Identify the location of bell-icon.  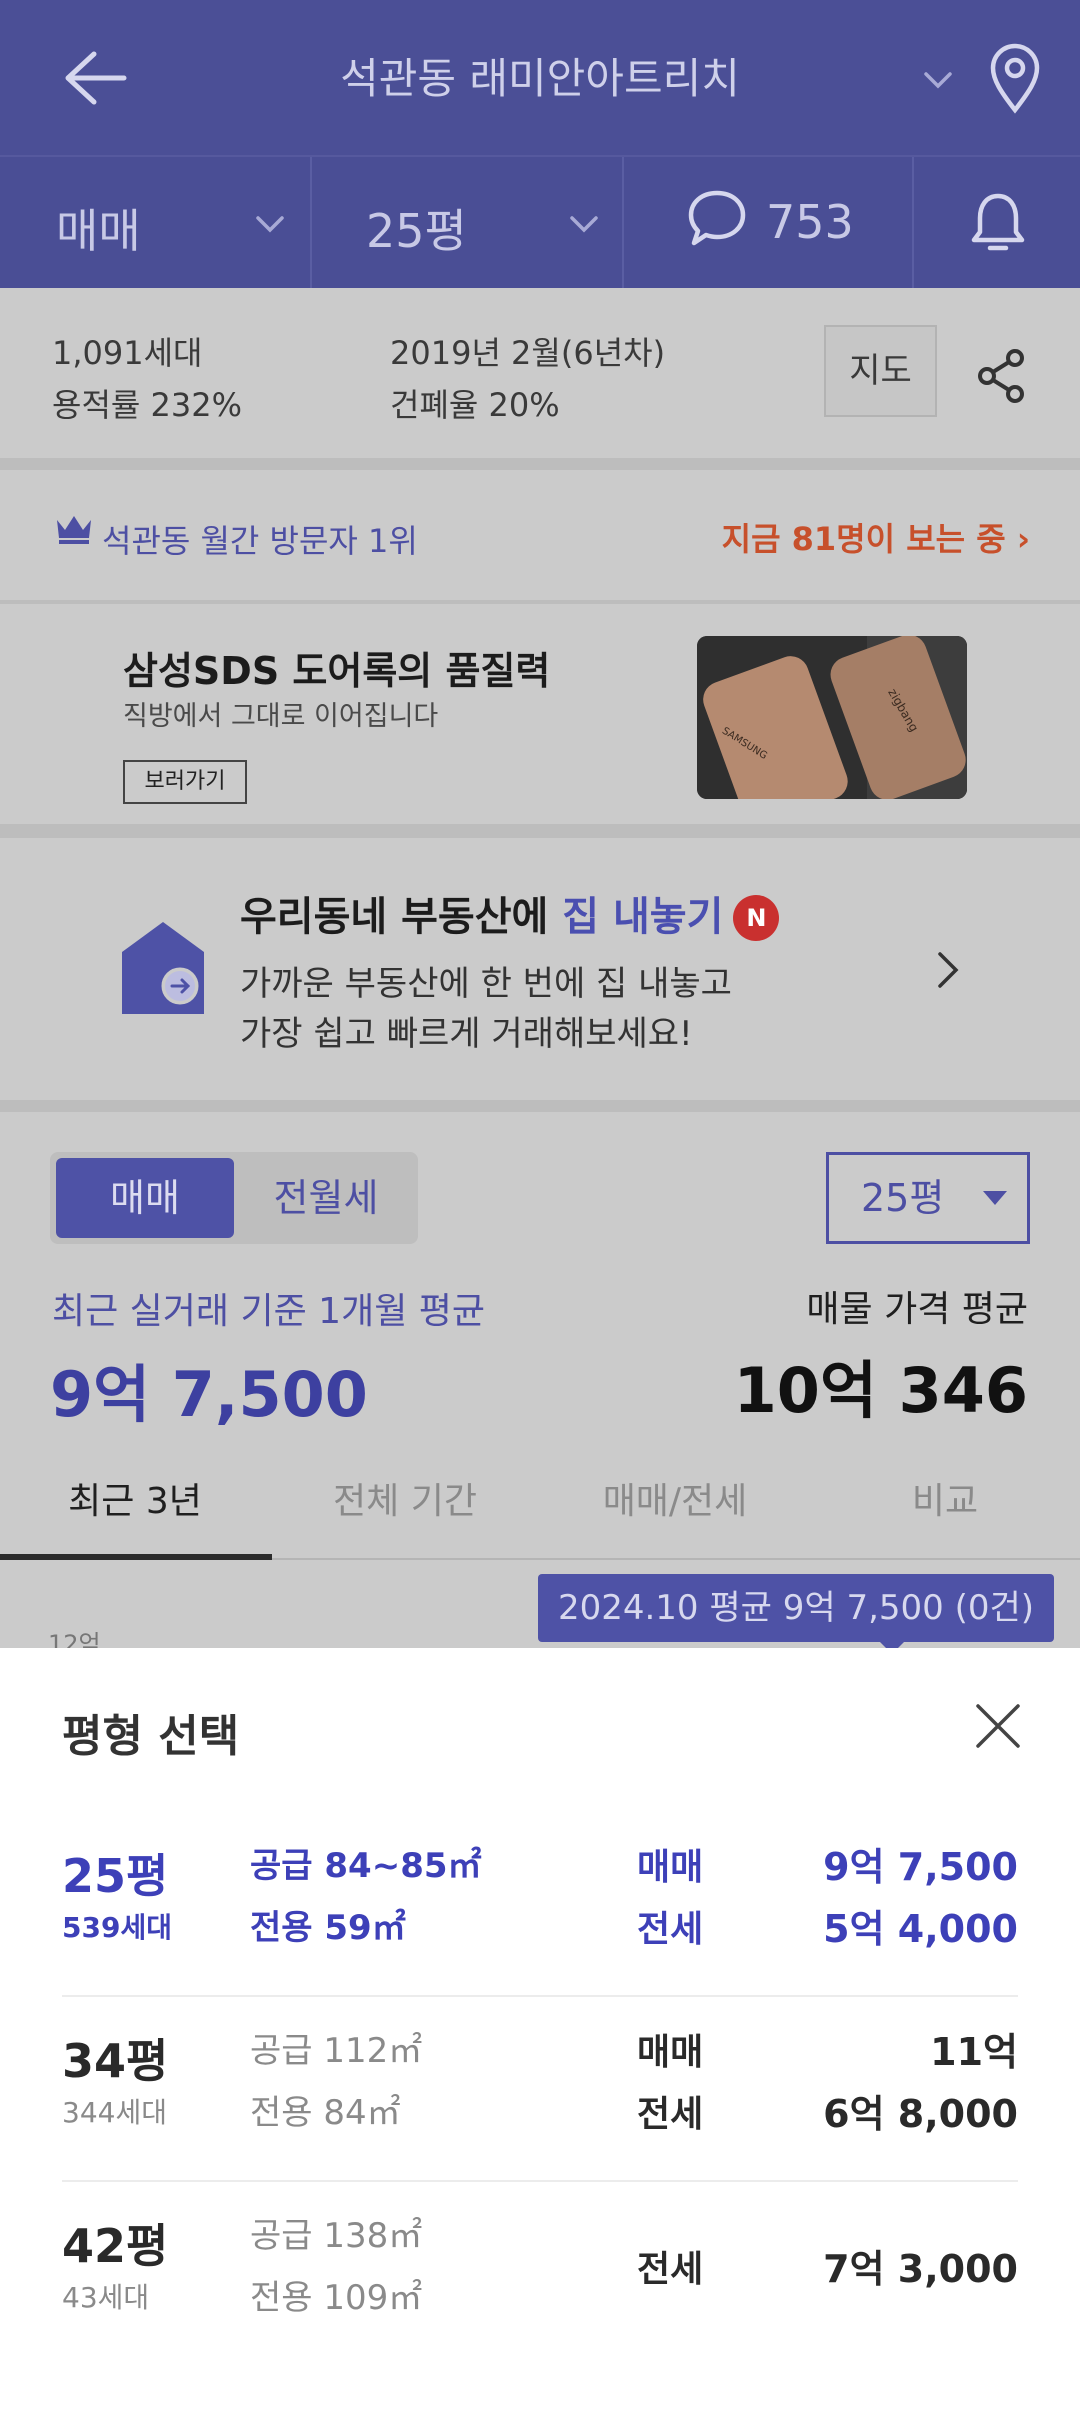
(998, 224).